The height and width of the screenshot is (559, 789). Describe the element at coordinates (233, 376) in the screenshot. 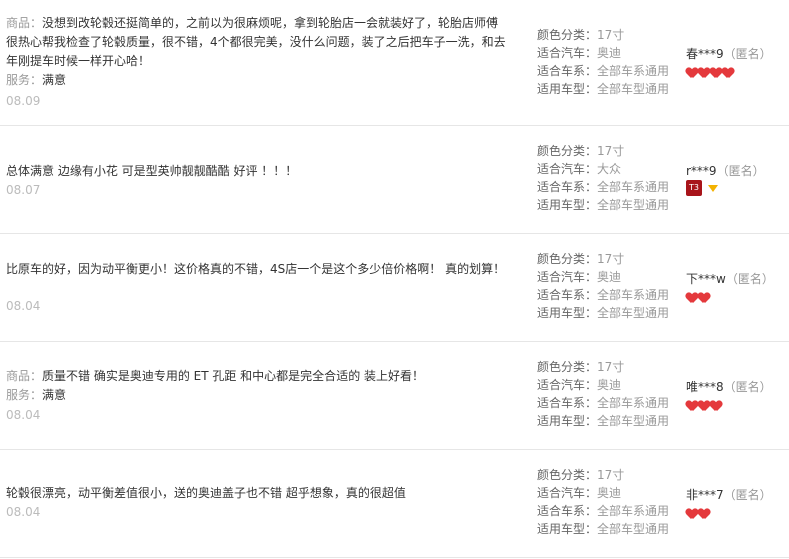

I see `comment-text: 质量不错 确实是奥迪专用的 ET 孔距 和中心都是完全合适的 装上好看！` at that location.